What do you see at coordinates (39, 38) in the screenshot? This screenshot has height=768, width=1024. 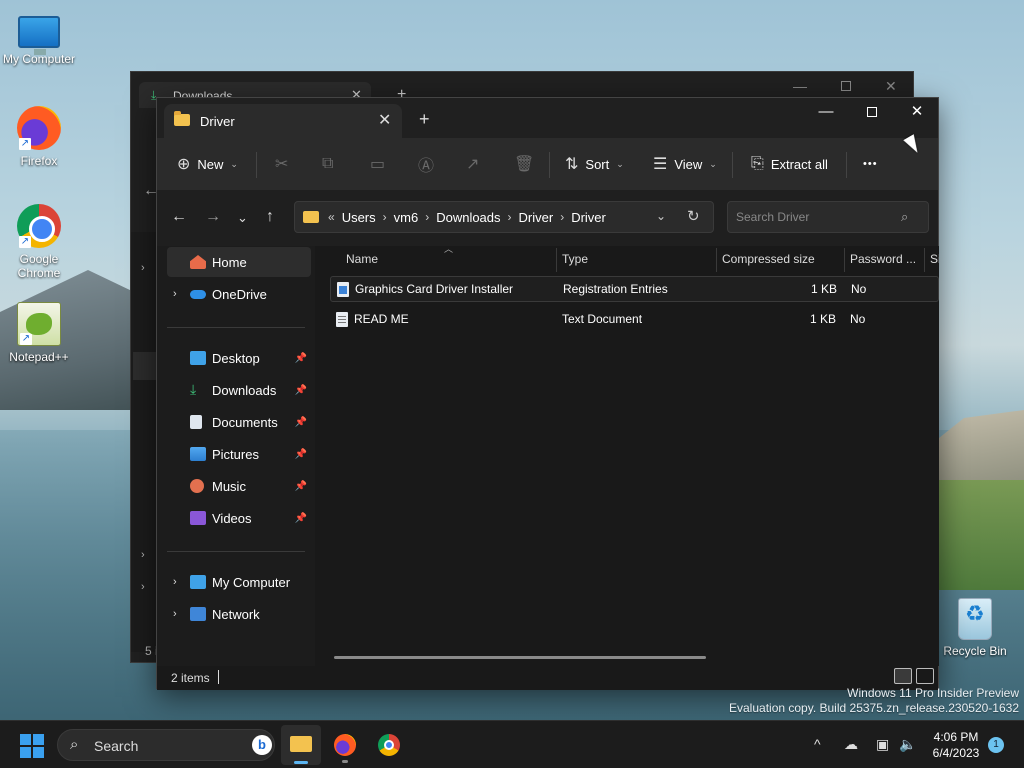 I see `desktop-icon-my-computer: My Computer` at bounding box center [39, 38].